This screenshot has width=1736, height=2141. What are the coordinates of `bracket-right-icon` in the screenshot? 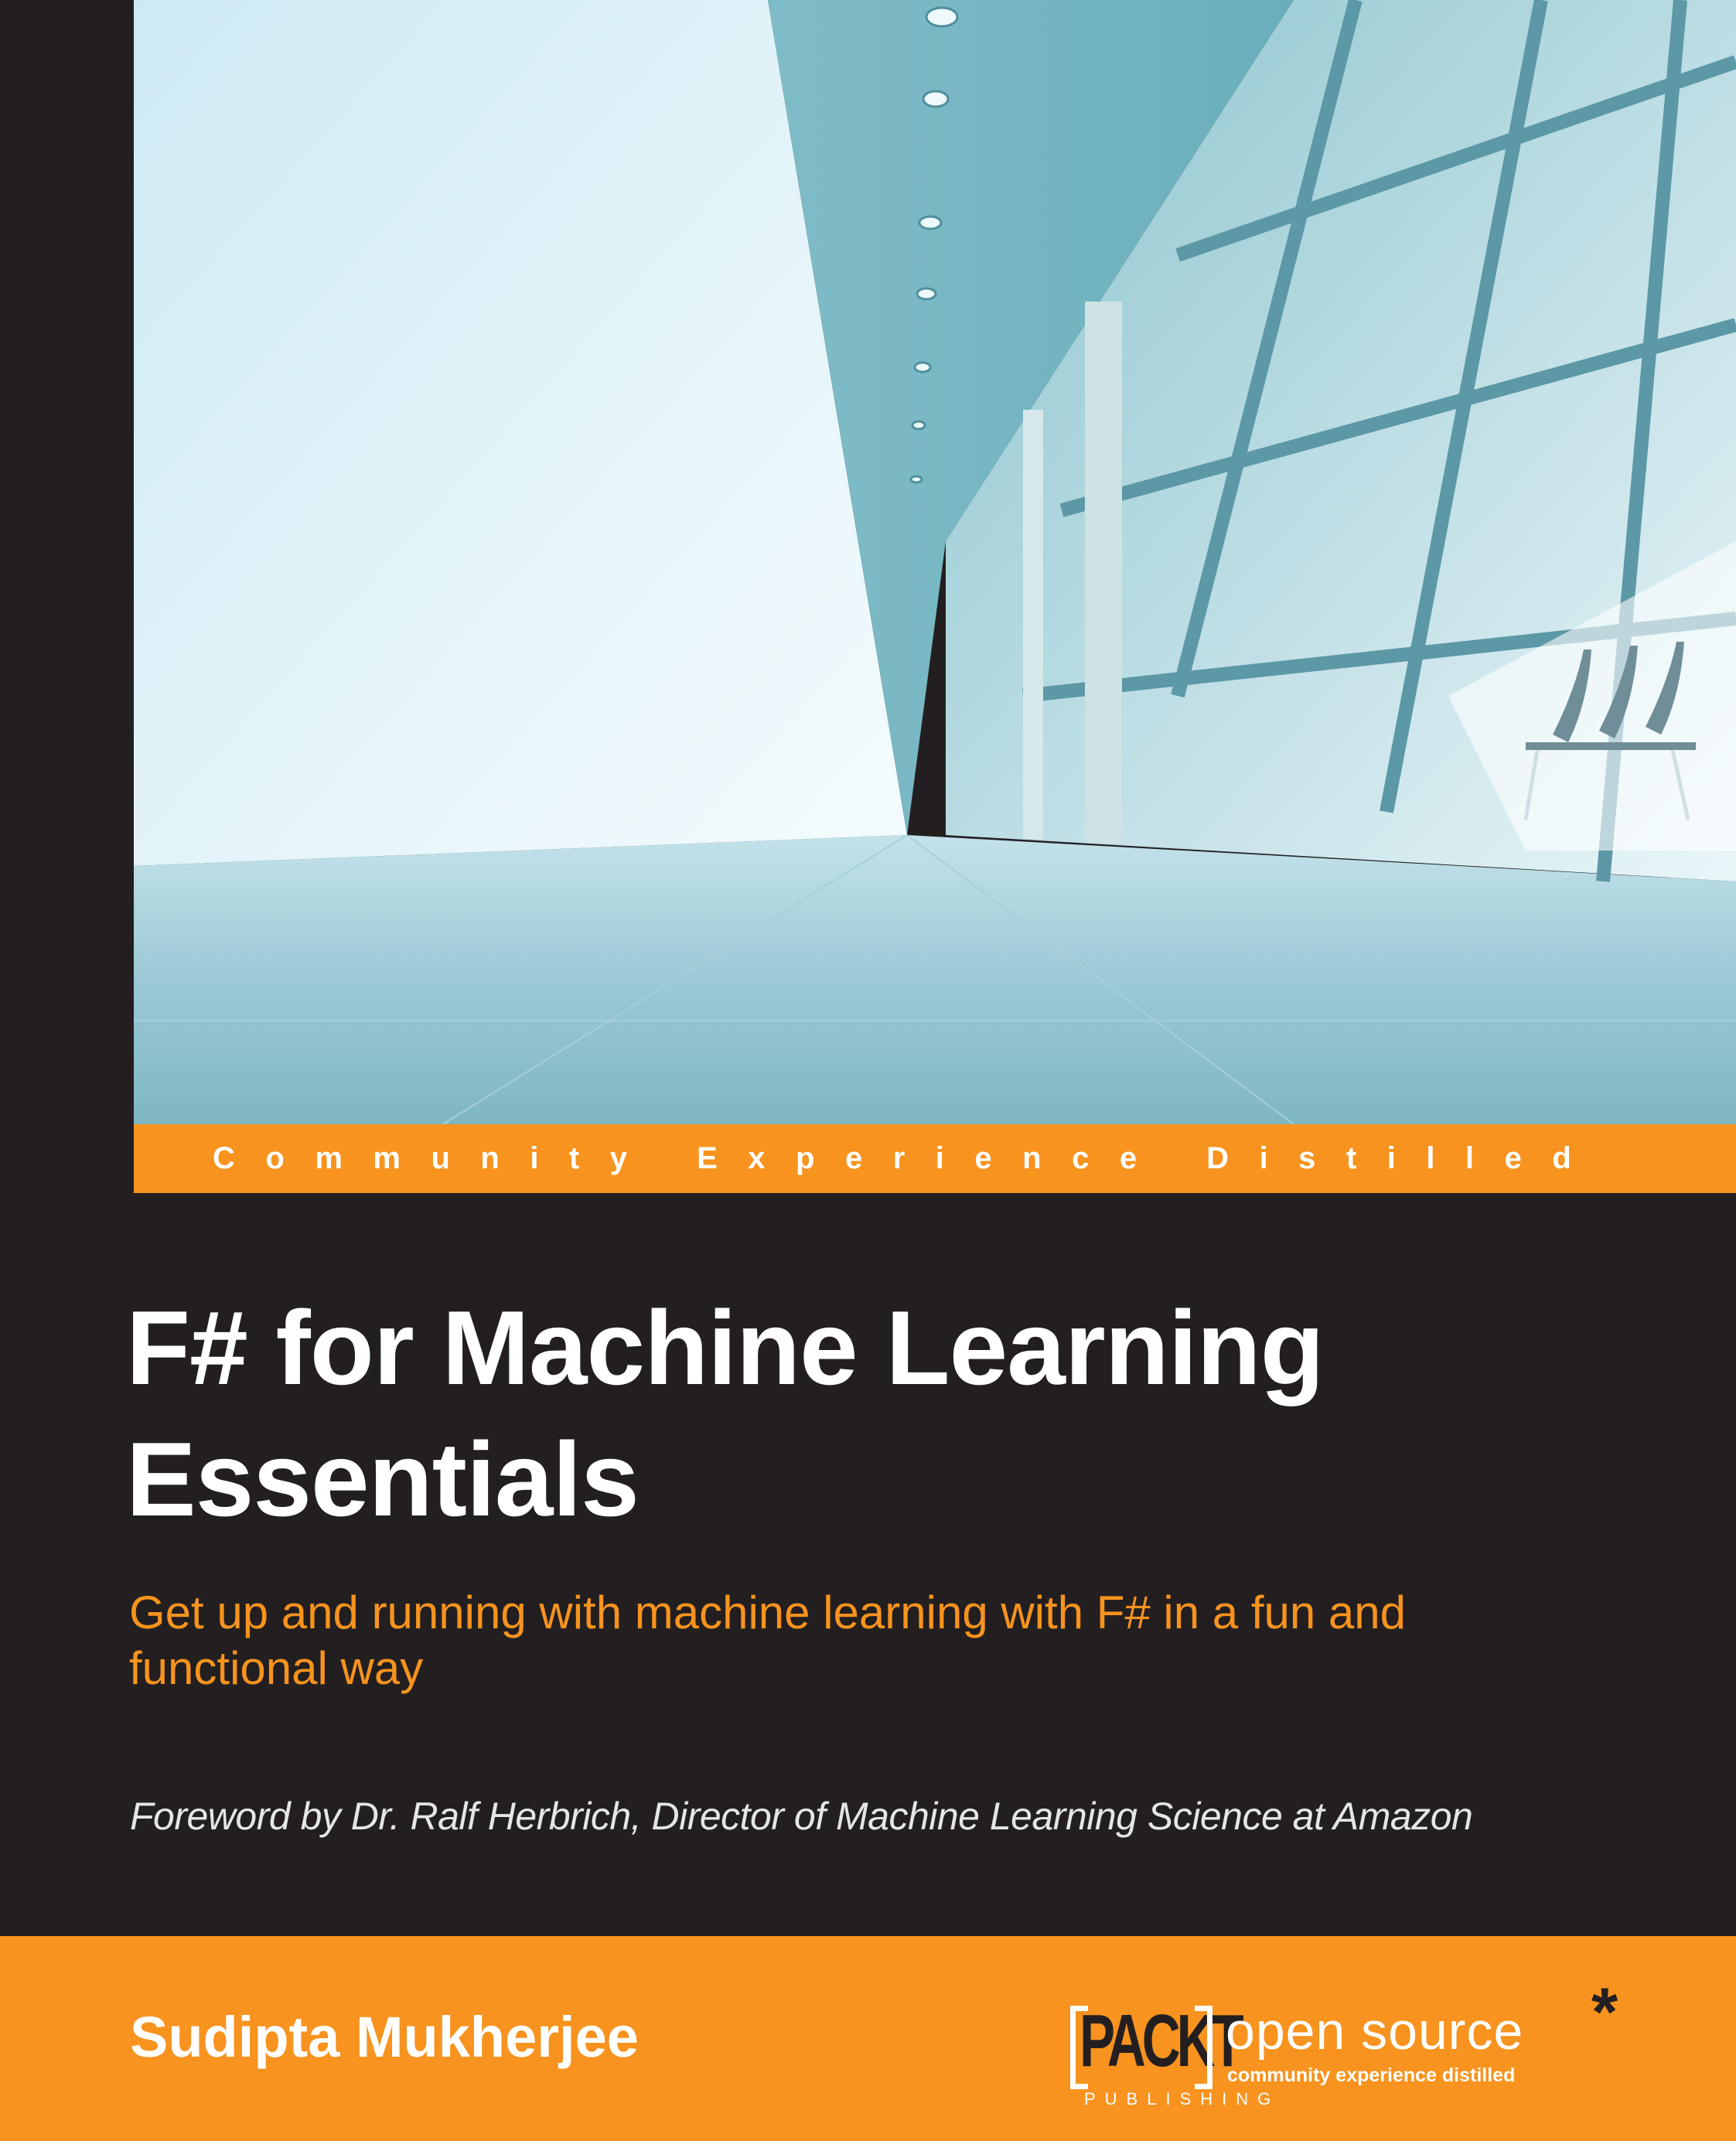 It's located at (1203, 2047).